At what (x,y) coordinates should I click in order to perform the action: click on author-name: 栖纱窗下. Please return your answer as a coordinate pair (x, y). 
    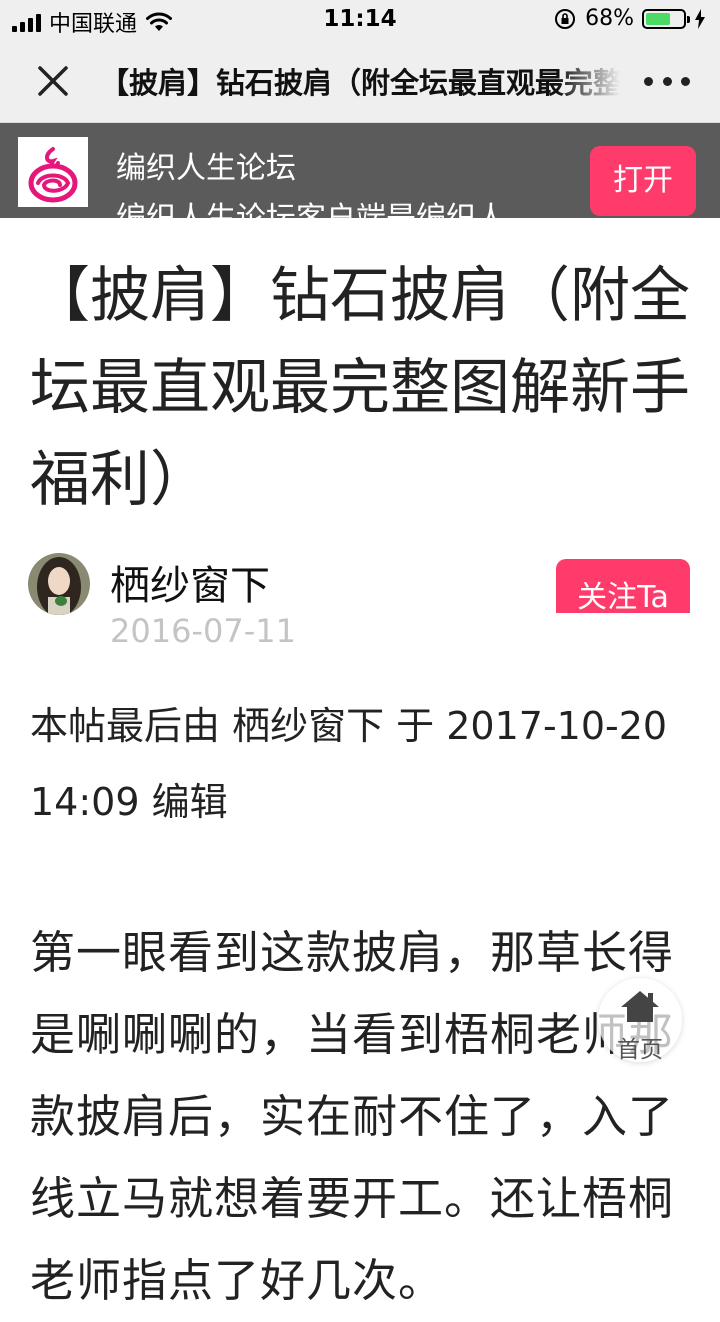
    Looking at the image, I should click on (190, 582).